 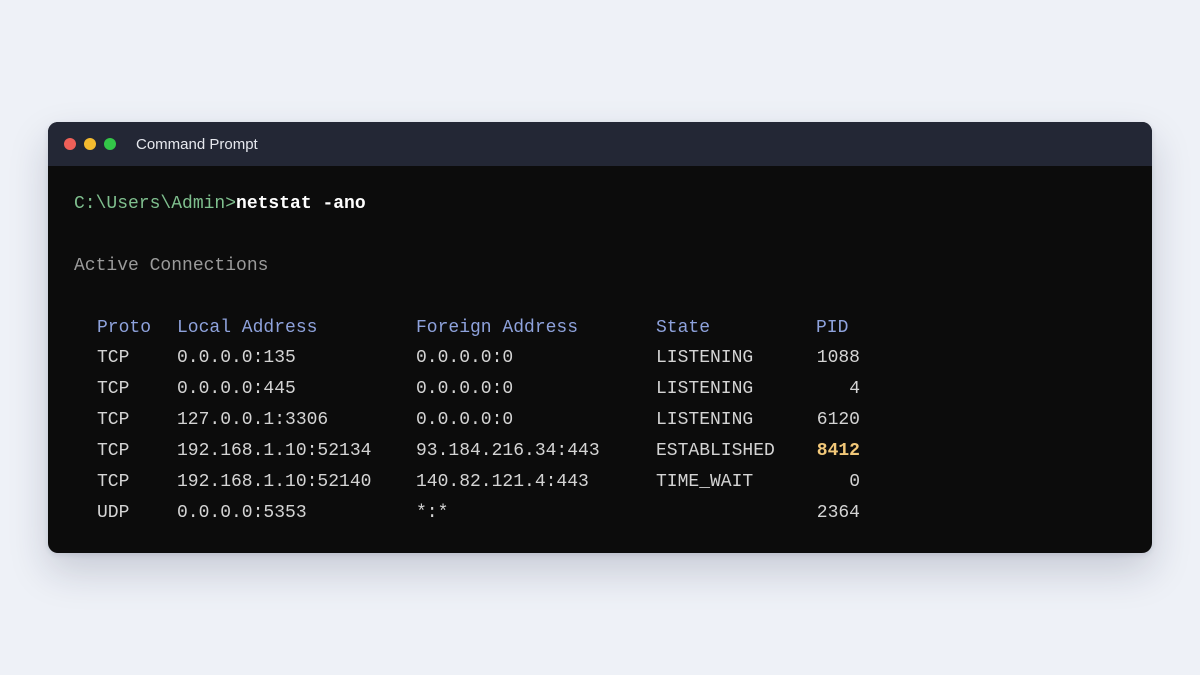 I want to click on column-header-foreign-address: Foreign Address, so click(x=497, y=328).